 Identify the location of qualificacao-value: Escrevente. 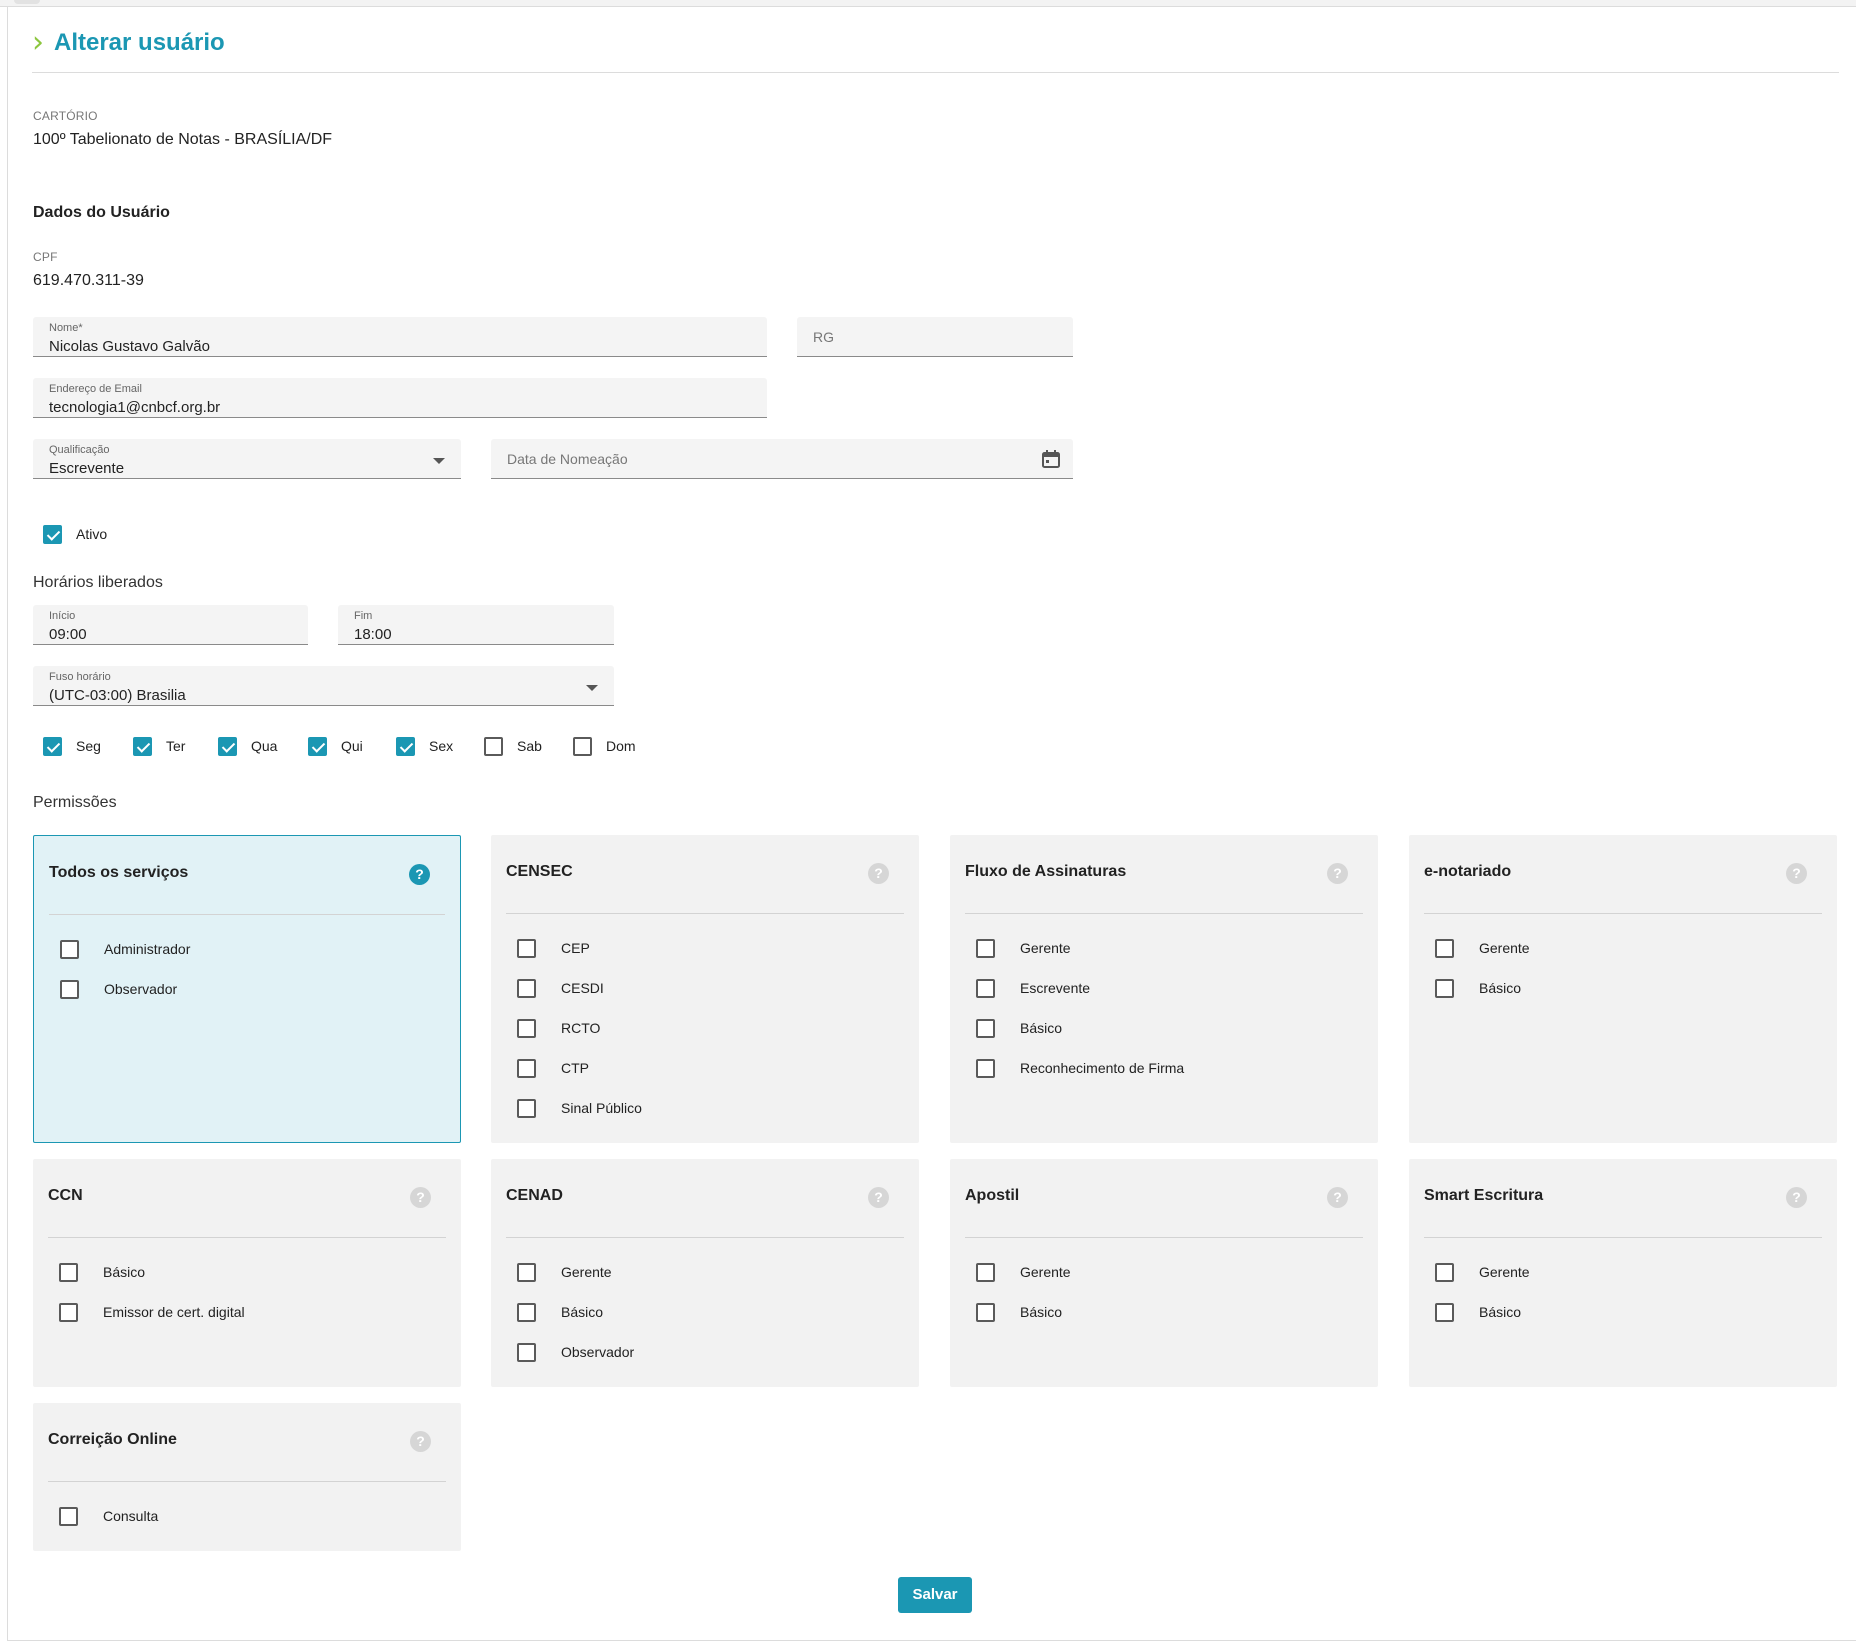
(87, 468).